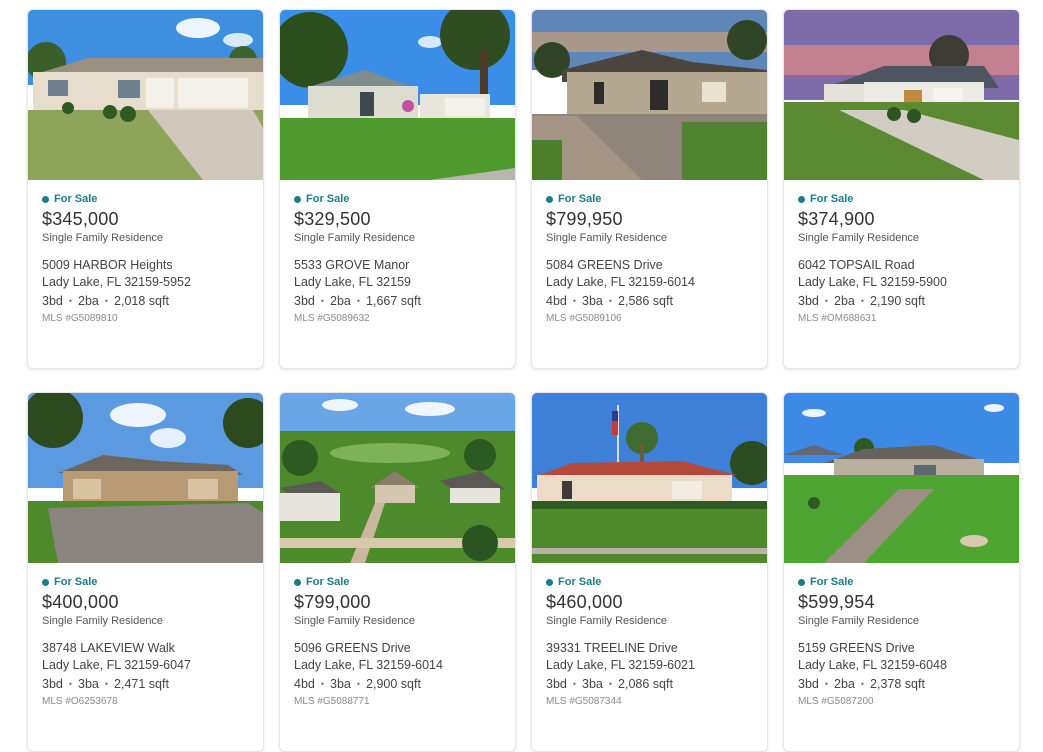 The height and width of the screenshot is (752, 1043). I want to click on listing-price: $400,000, so click(80, 602).